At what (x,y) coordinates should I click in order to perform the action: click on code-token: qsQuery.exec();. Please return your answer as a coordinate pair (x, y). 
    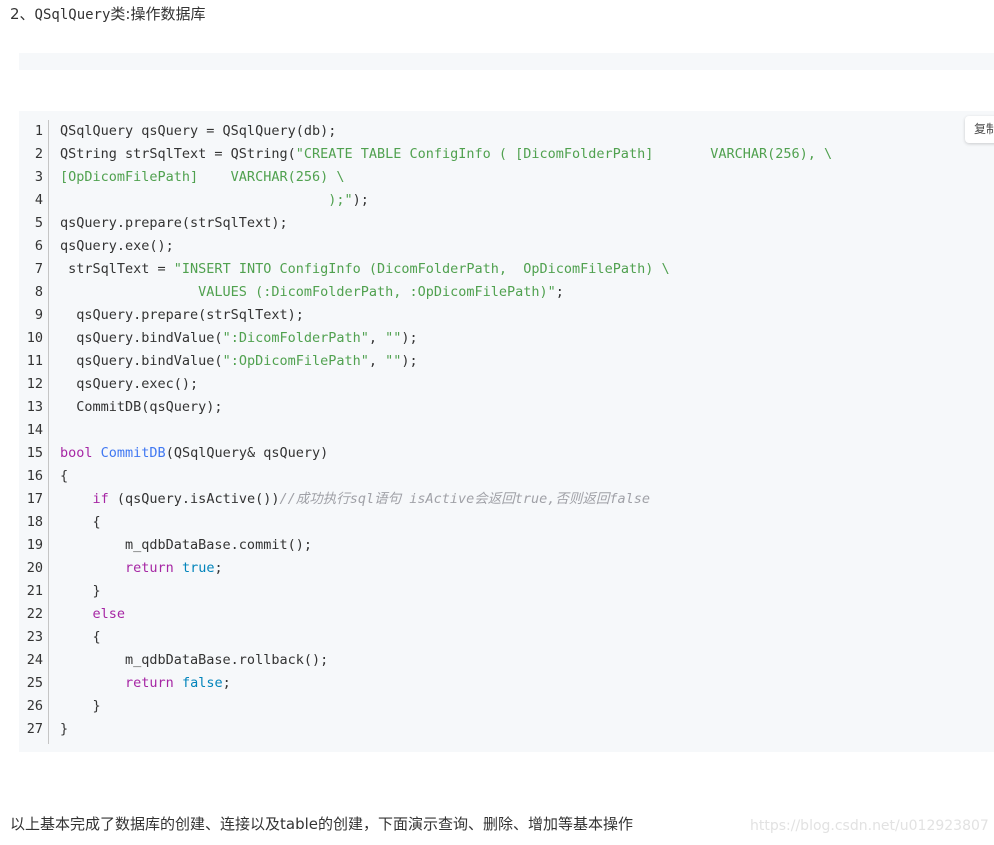
    Looking at the image, I should click on (129, 384).